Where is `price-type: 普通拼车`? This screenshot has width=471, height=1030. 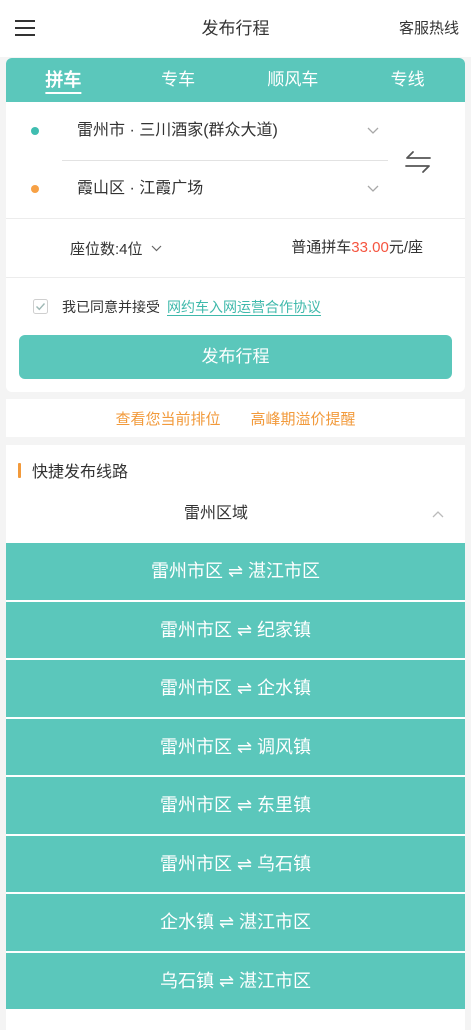 price-type: 普通拼车 is located at coordinates (321, 247).